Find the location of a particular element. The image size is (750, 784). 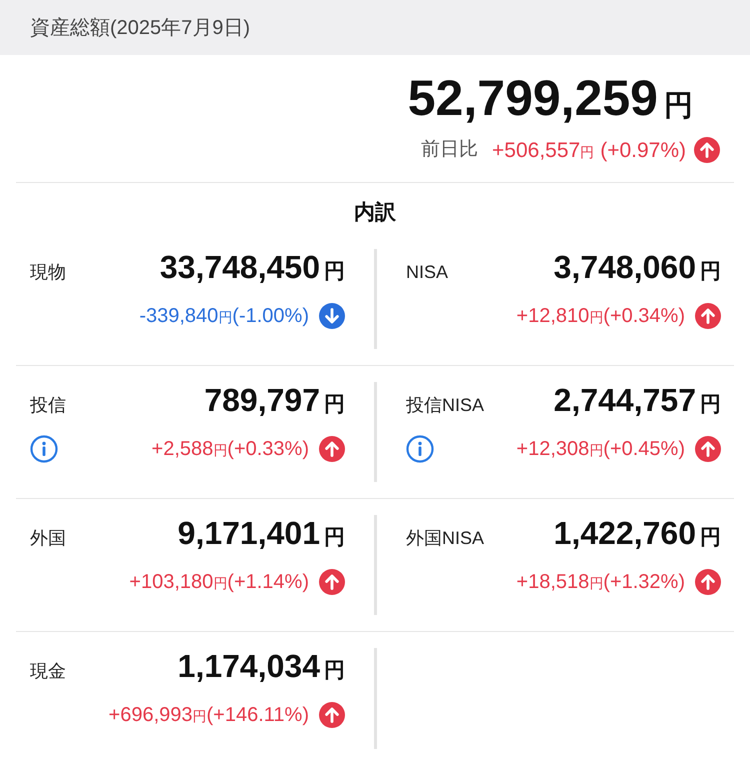

change-percent: (+0.97%) is located at coordinates (643, 151).